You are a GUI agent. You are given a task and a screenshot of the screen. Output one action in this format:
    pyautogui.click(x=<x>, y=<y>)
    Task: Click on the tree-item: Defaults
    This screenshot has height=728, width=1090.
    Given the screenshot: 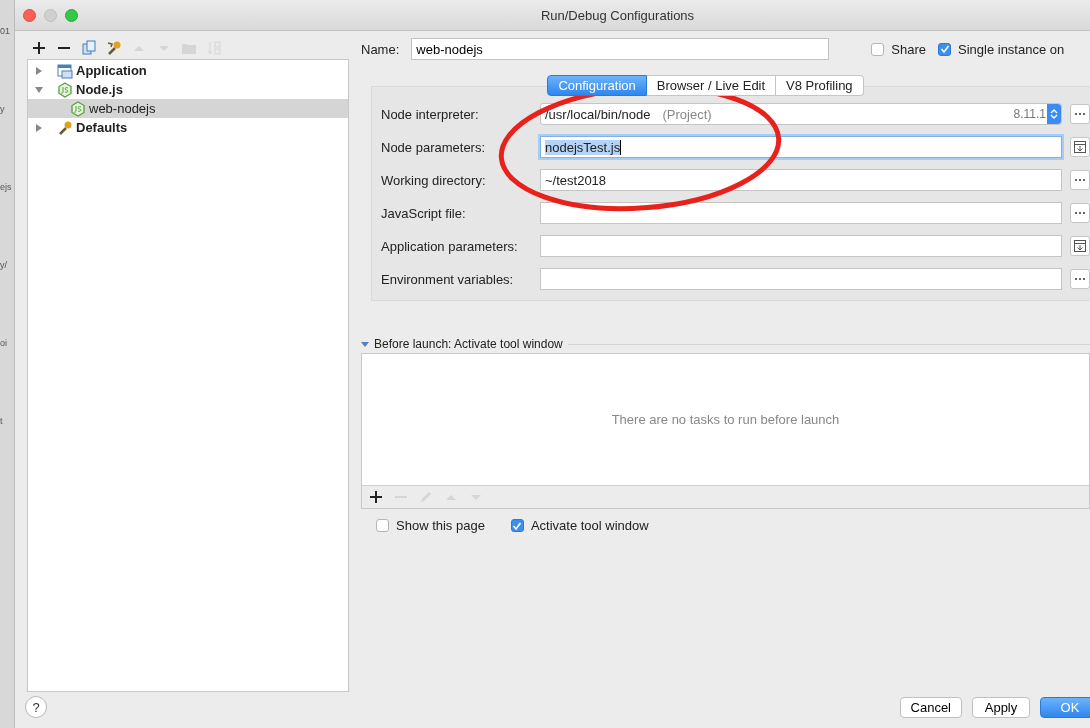 What is the action you would take?
    pyautogui.click(x=188, y=127)
    